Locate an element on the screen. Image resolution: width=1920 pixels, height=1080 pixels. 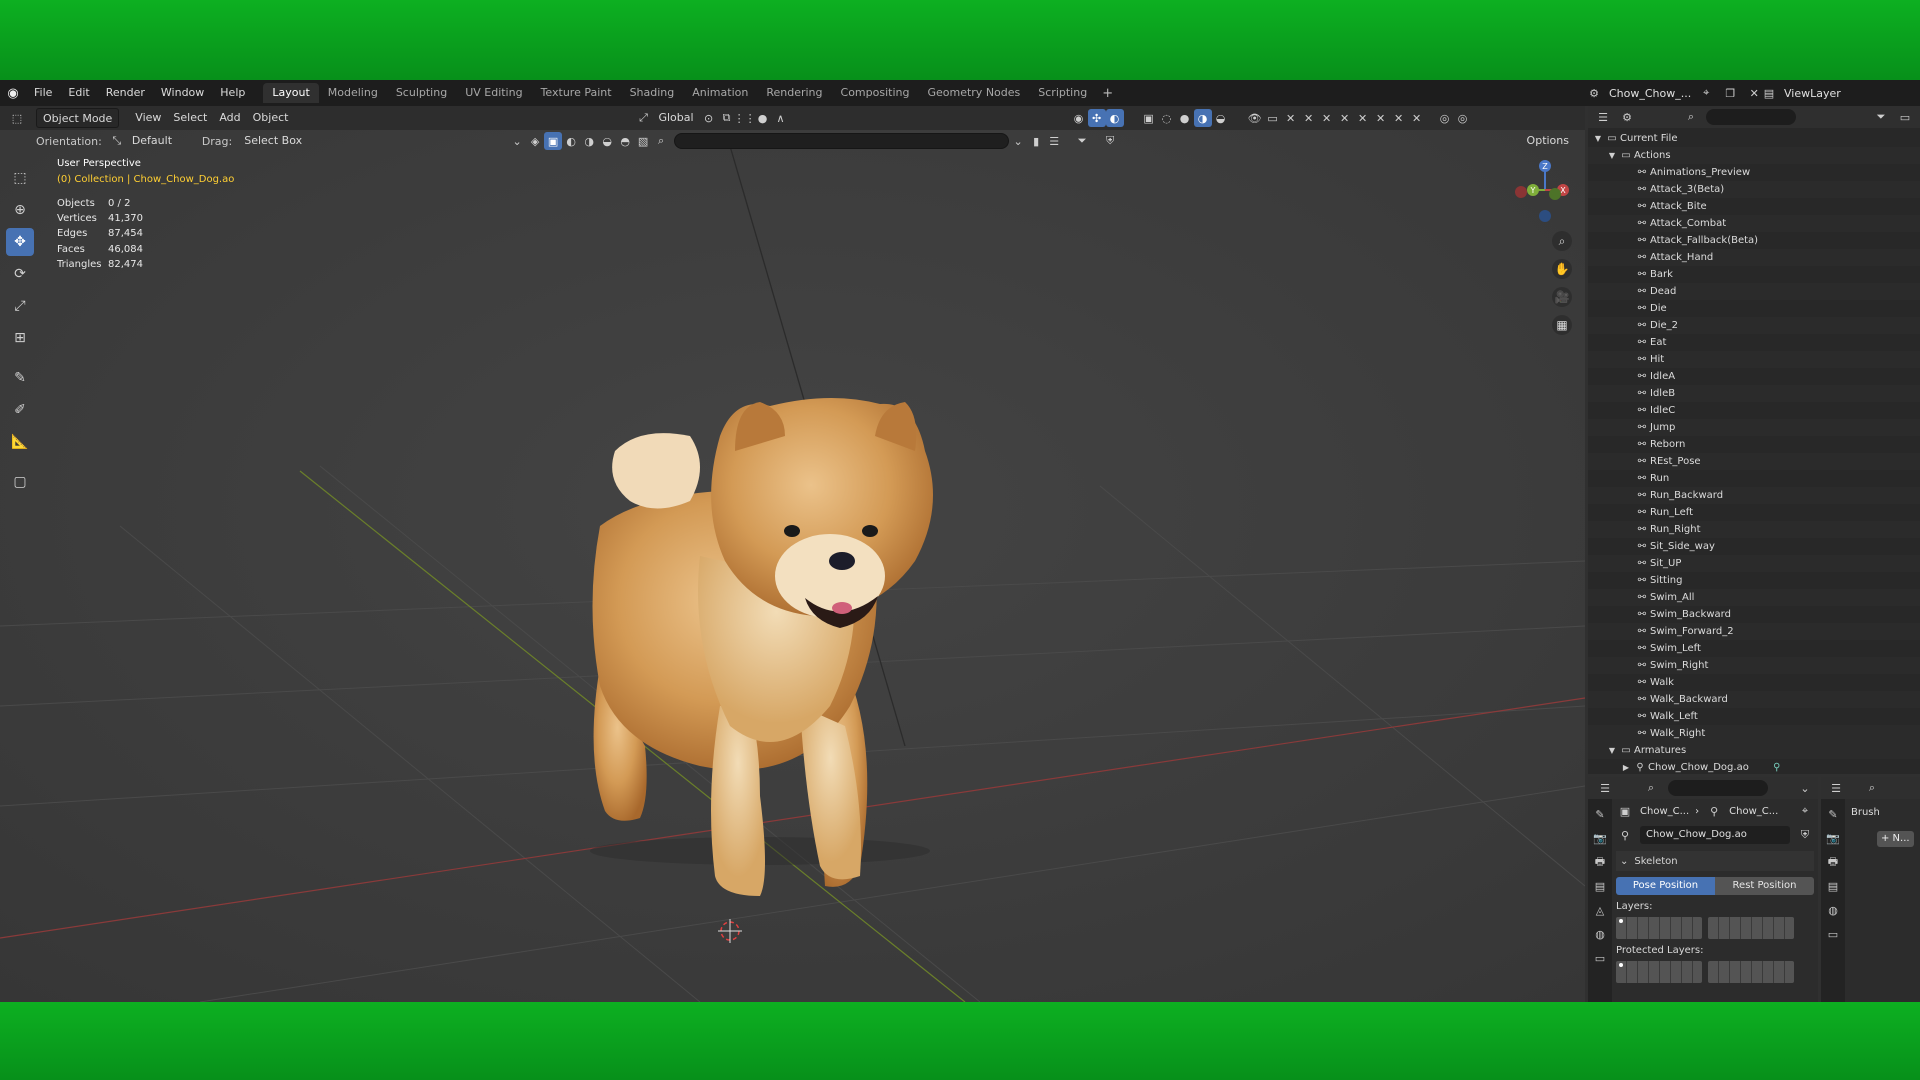
action-item: ⚯ Swim_Left is located at coordinates (1754, 648).